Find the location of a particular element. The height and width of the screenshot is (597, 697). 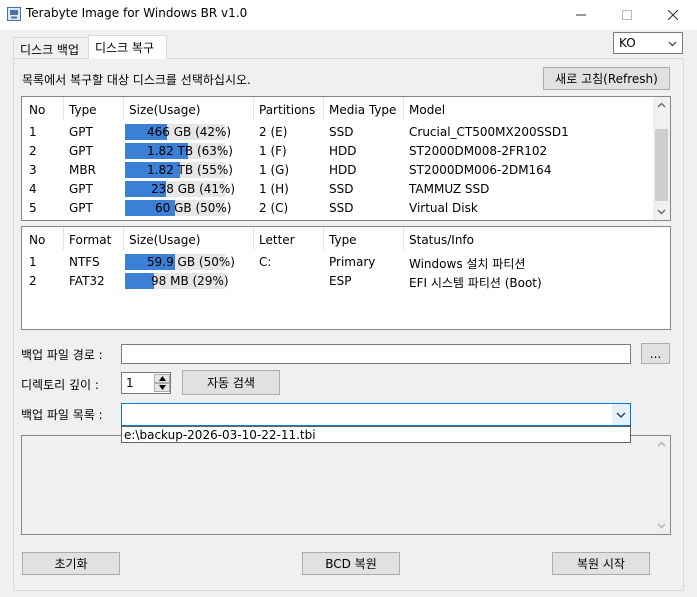

usage-bar: 60 GB (50%) is located at coordinates (178, 208).